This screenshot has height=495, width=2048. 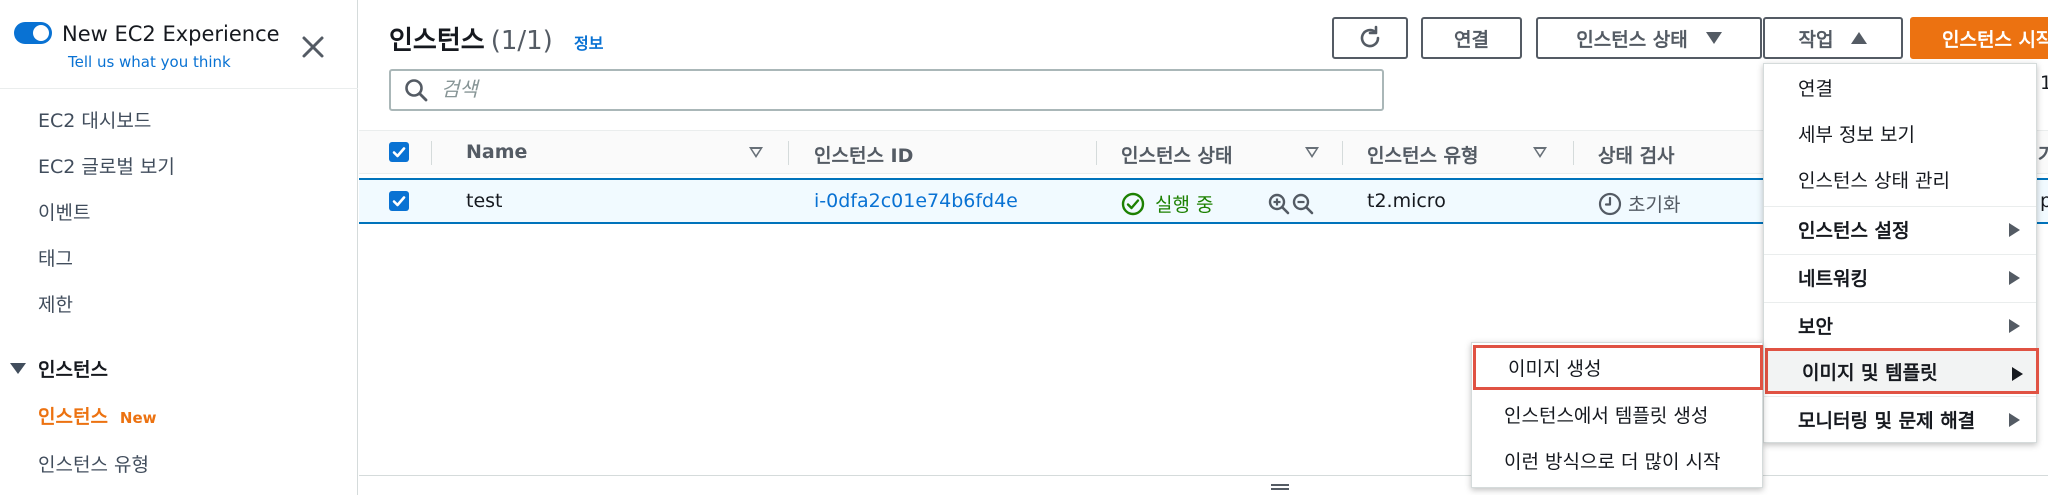 What do you see at coordinates (1280, 487) in the screenshot?
I see `drag-handle-icon` at bounding box center [1280, 487].